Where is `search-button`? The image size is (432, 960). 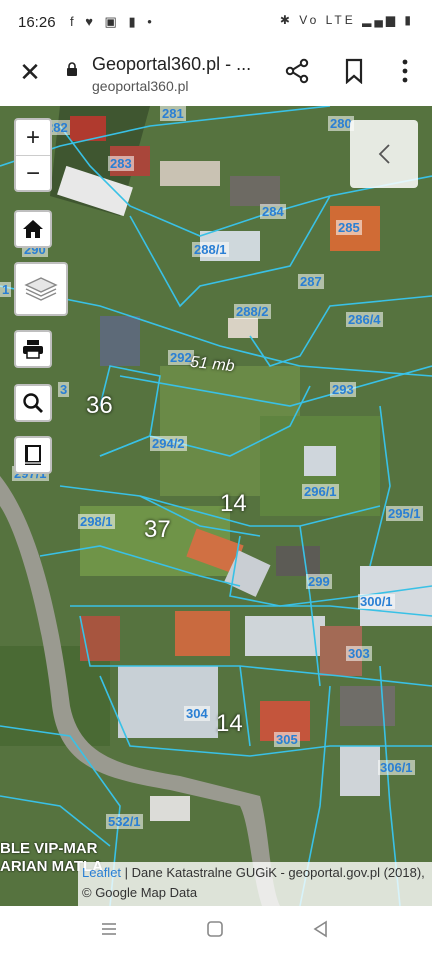
search-button is located at coordinates (33, 403).